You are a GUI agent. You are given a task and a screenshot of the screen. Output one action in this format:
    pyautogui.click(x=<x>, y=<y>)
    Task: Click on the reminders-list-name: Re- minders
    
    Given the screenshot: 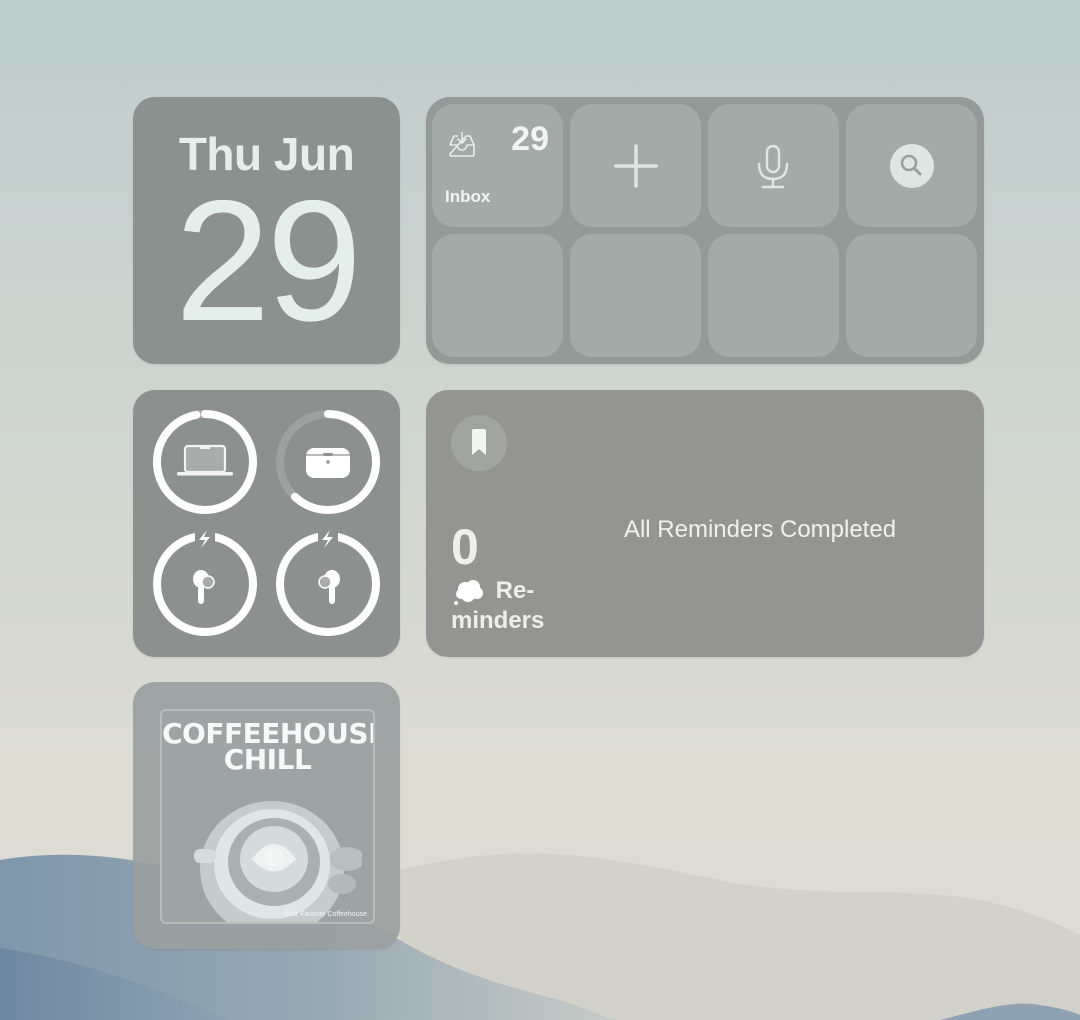 What is the action you would take?
    pyautogui.click(x=511, y=606)
    